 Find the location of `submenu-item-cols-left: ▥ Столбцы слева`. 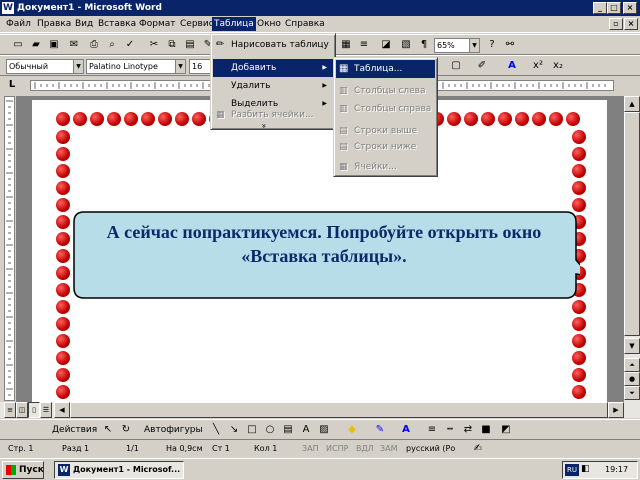

submenu-item-cols-left: ▥ Столбцы слева is located at coordinates (385, 91).